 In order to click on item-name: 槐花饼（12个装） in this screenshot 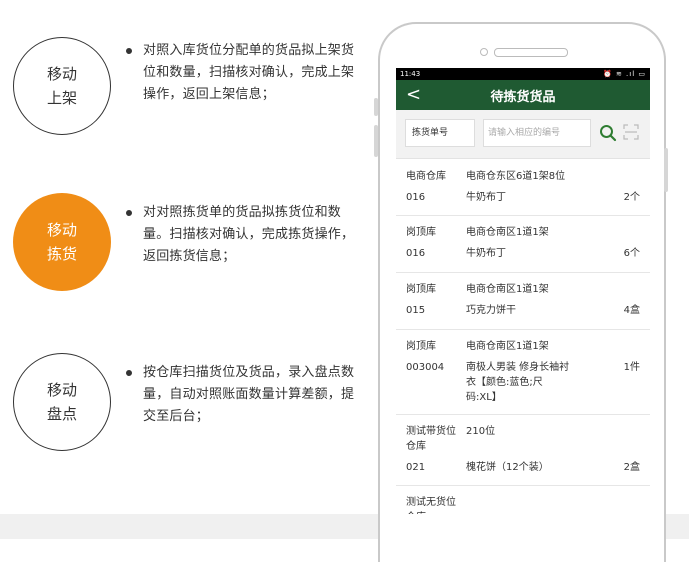, I will do `click(507, 467)`.